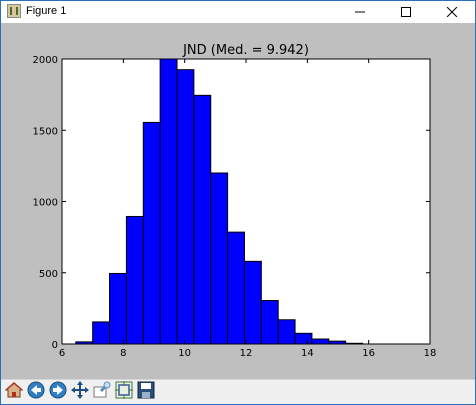  Describe the element at coordinates (48, 274) in the screenshot. I see `y-tick-label: 500` at that location.